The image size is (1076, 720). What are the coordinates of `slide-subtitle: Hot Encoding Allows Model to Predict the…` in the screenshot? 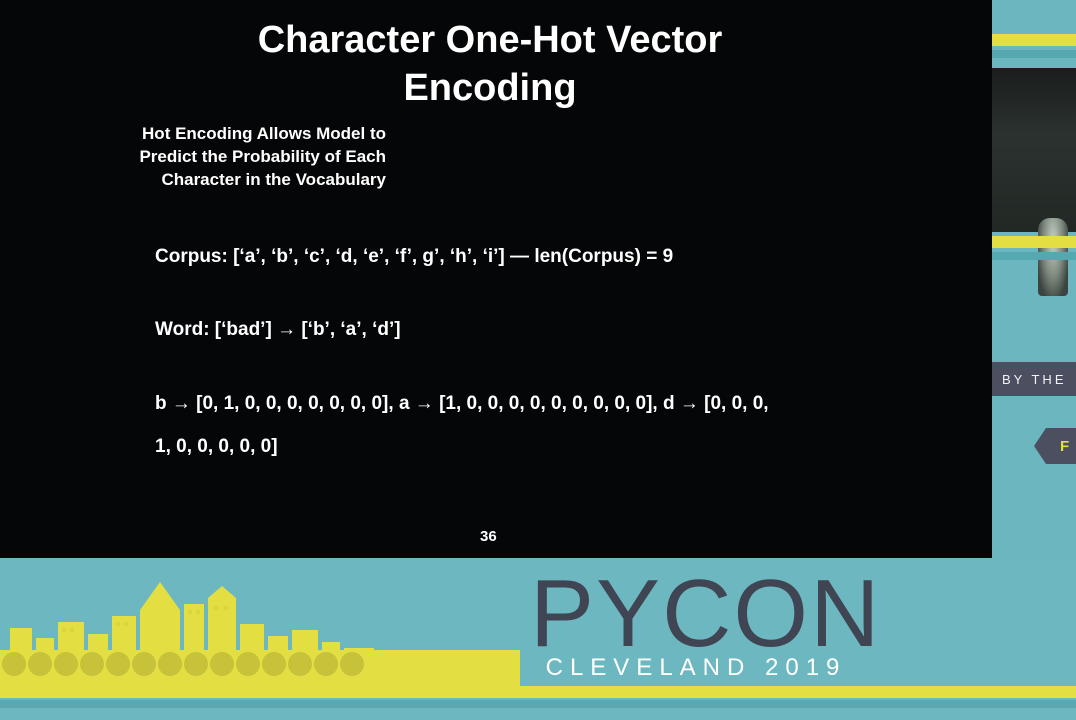 It's located at (223, 156).